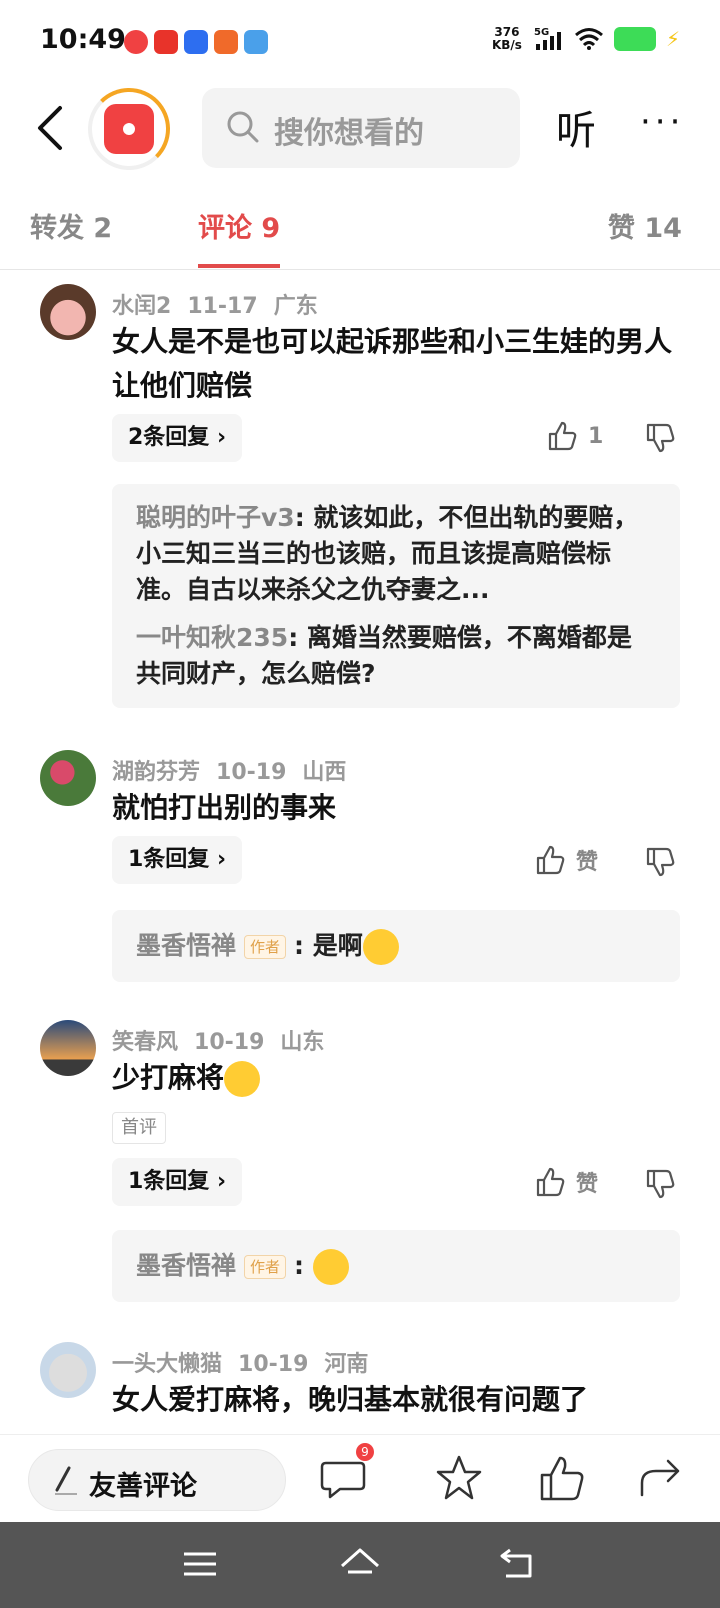 This screenshot has width=720, height=1608. I want to click on search-box: 搜你想看的, so click(361, 128).